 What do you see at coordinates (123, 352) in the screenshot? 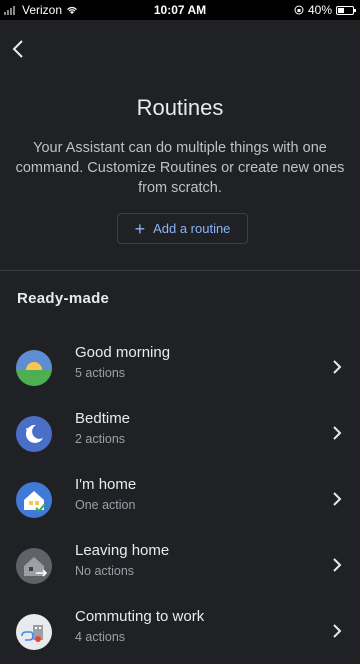
I see `routine-name: Good morning` at bounding box center [123, 352].